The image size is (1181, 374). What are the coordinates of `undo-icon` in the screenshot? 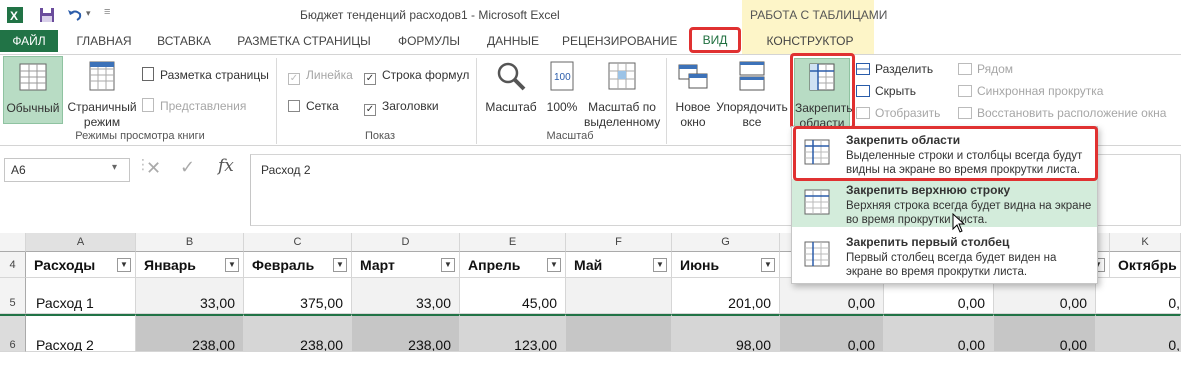 It's located at (75, 15).